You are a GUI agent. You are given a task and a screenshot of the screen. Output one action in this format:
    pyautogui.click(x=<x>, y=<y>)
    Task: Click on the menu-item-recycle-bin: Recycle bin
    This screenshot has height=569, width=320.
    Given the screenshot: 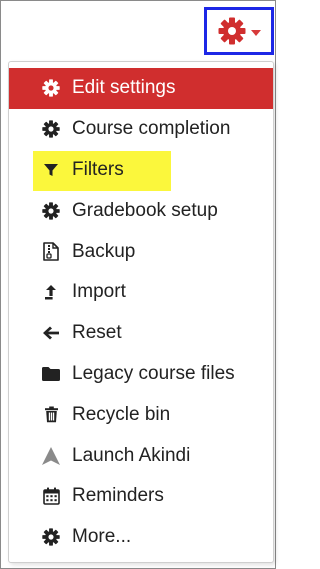 What is the action you would take?
    pyautogui.click(x=141, y=414)
    